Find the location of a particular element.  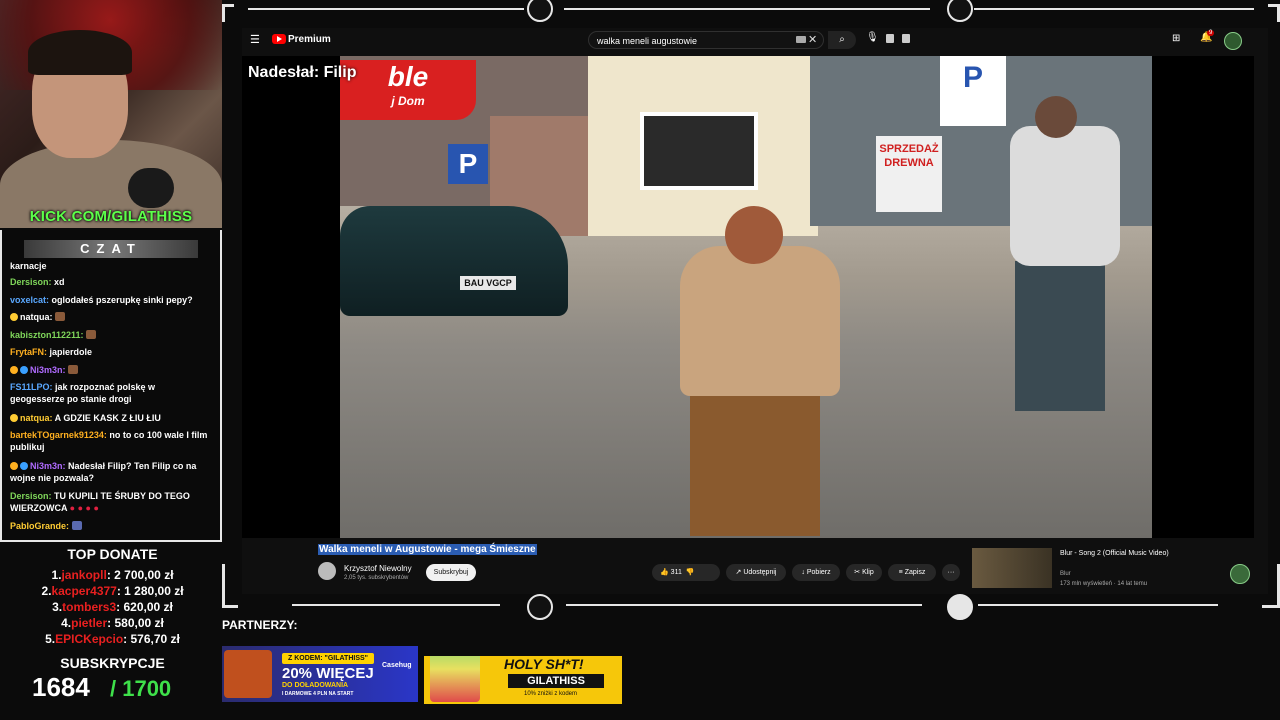

channel-avatar is located at coordinates (327, 571).